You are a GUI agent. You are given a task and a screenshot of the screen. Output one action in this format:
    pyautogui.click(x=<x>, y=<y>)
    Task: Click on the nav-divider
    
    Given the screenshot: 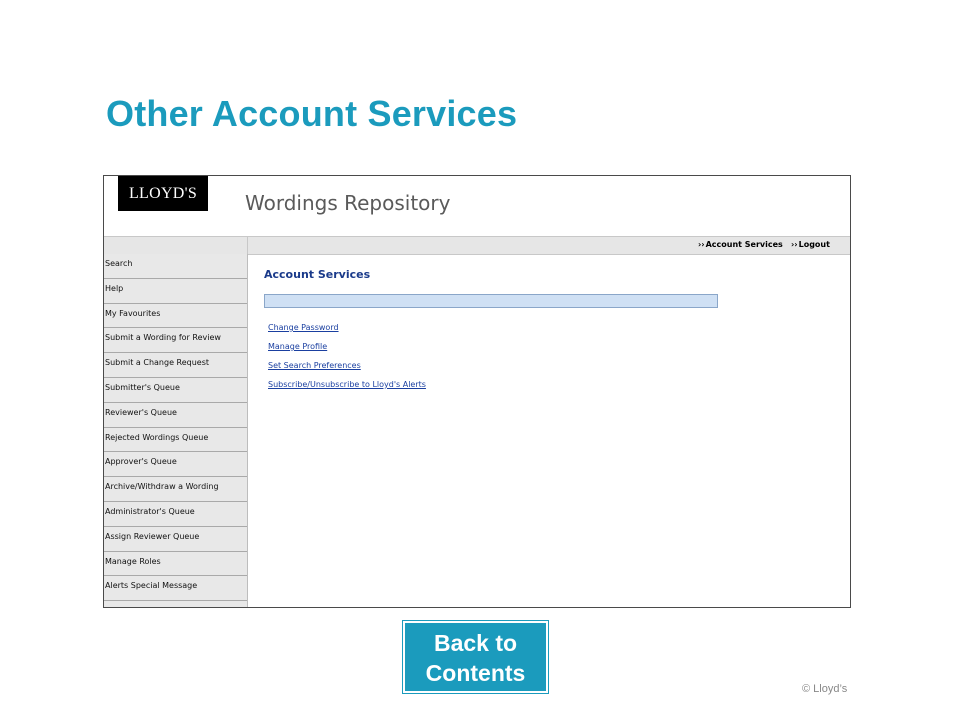 What is the action you would take?
    pyautogui.click(x=247, y=245)
    